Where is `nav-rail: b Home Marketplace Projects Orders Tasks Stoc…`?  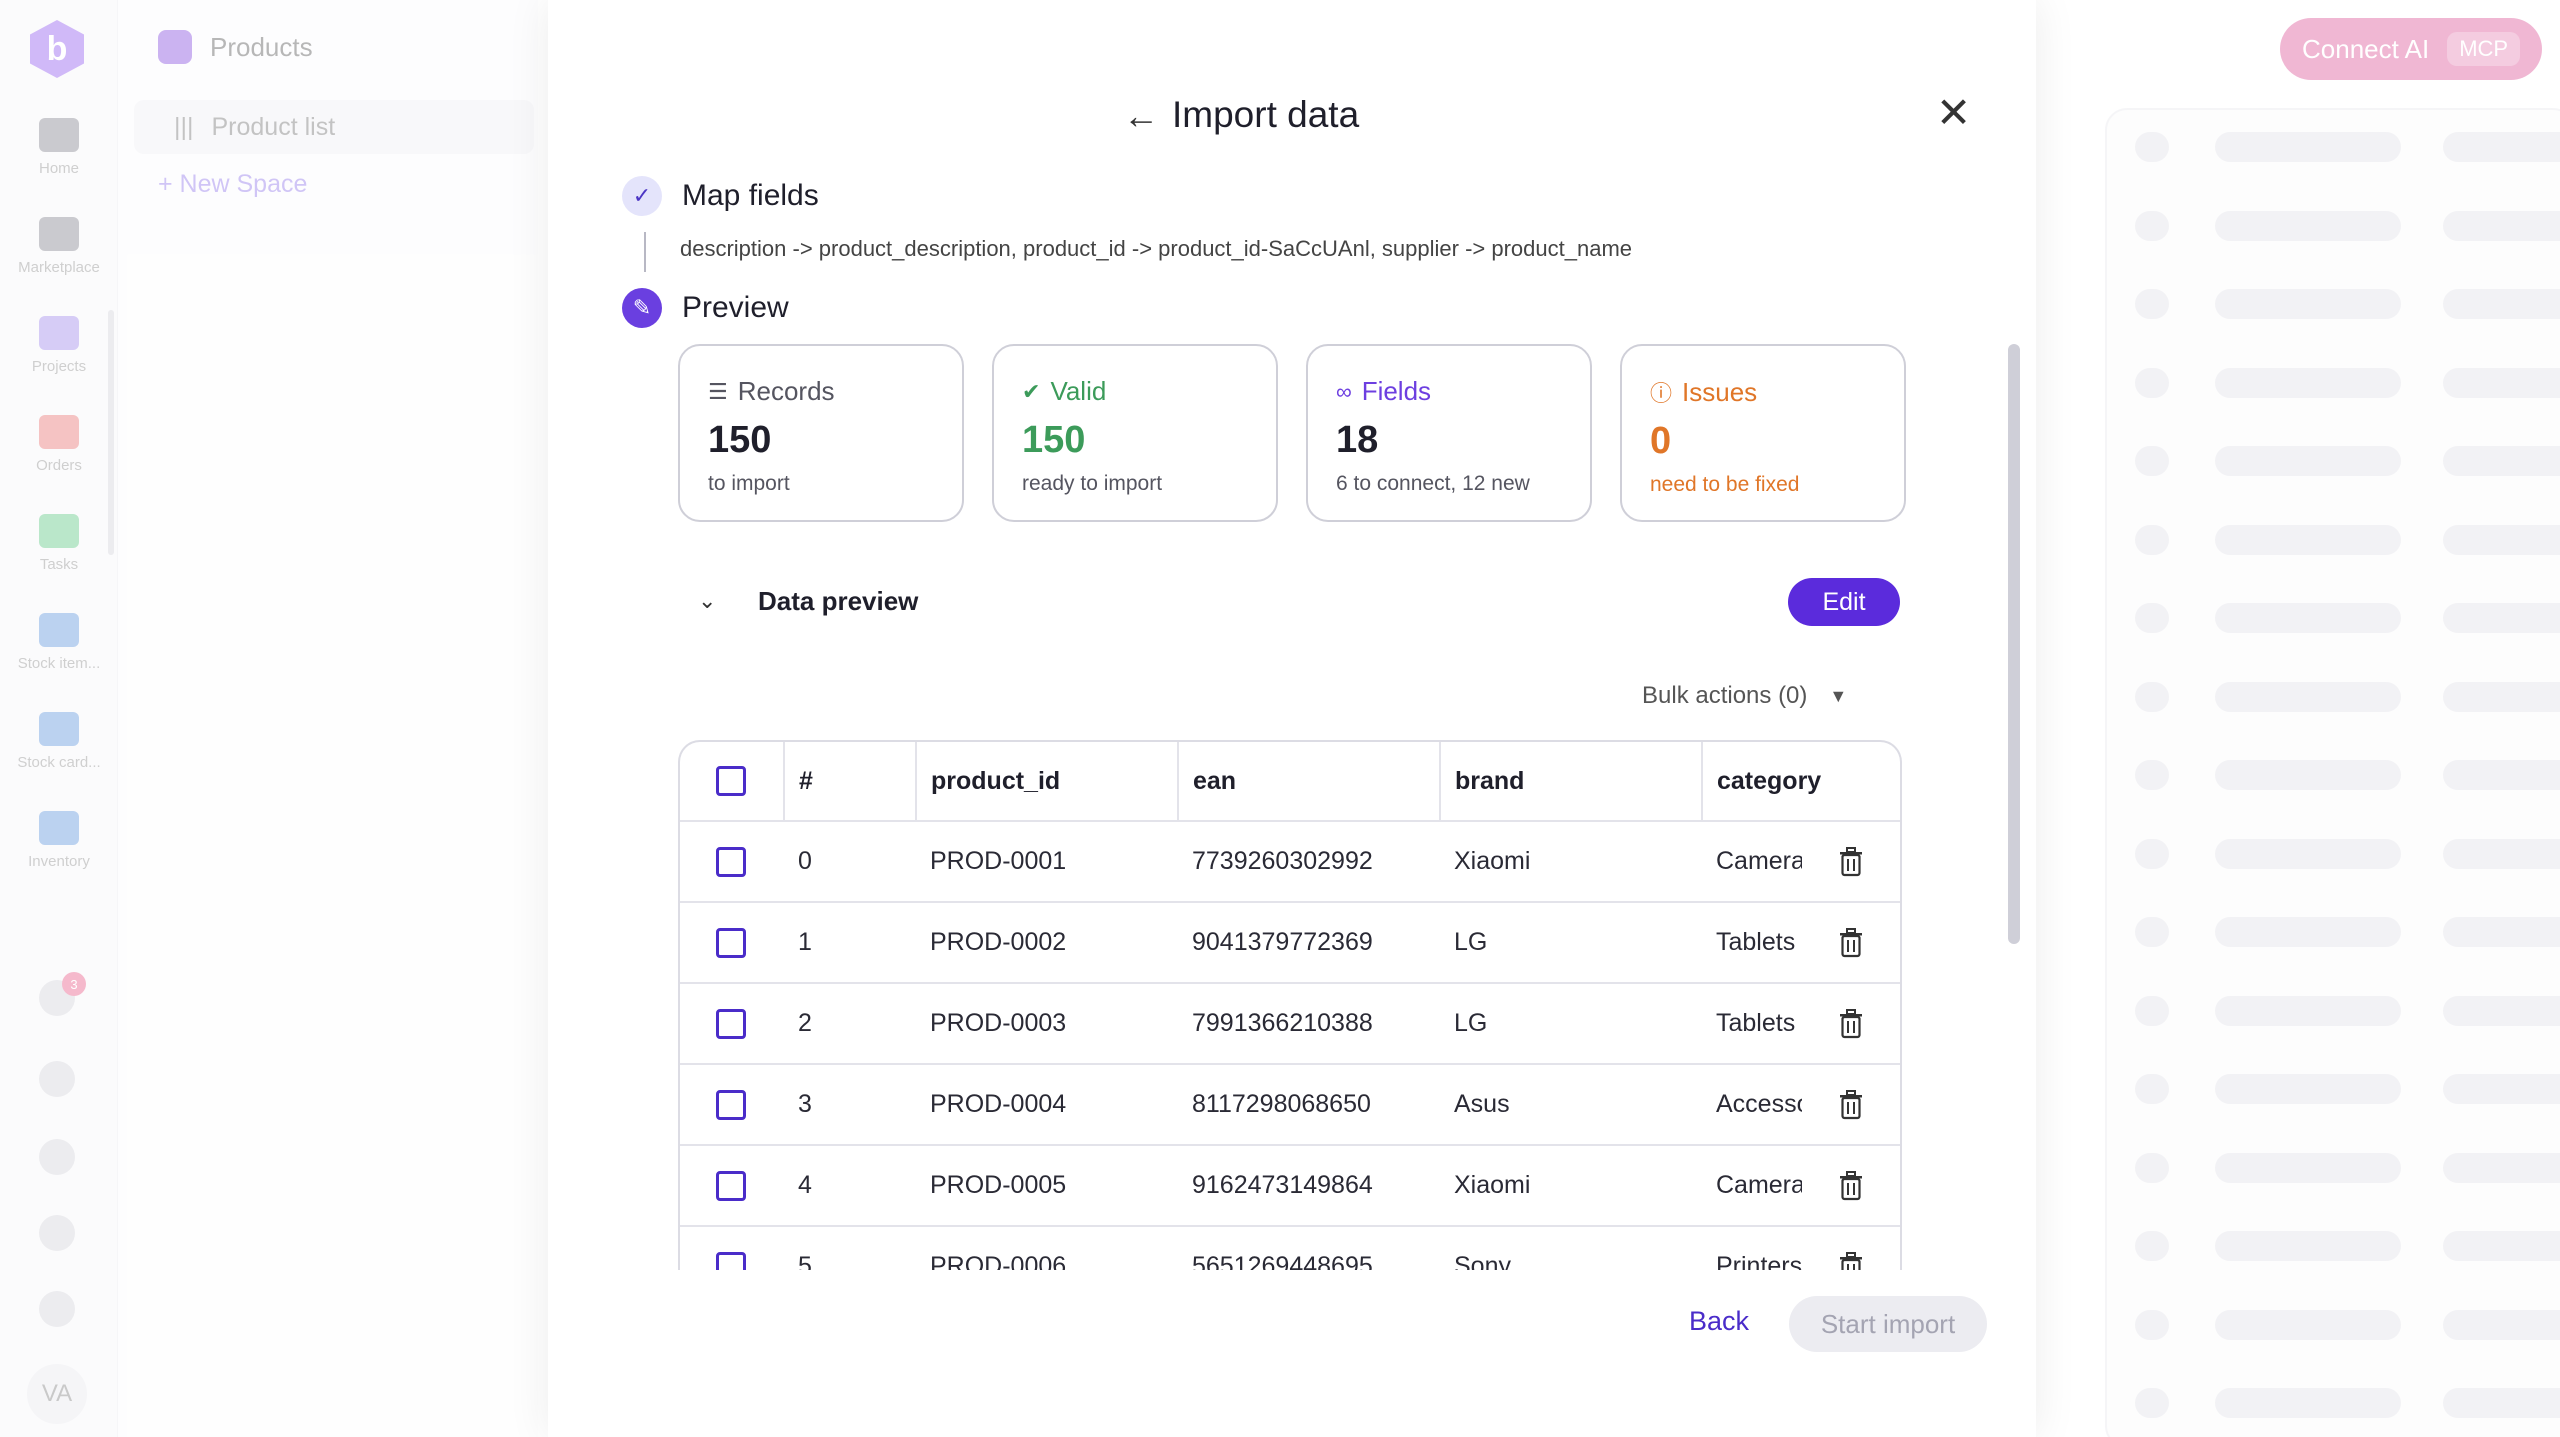
nav-rail: b Home Marketplace Projects Orders Tasks Stoc… is located at coordinates (59, 718).